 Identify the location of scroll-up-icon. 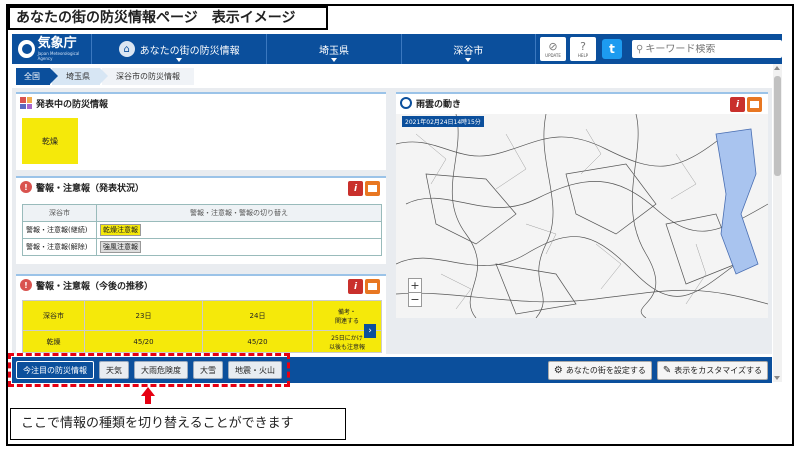
(777, 68).